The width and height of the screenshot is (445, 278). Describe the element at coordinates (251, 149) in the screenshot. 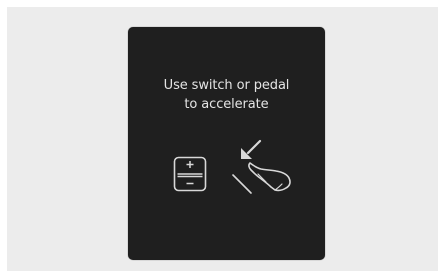

I see `press-arrow-icon` at that location.